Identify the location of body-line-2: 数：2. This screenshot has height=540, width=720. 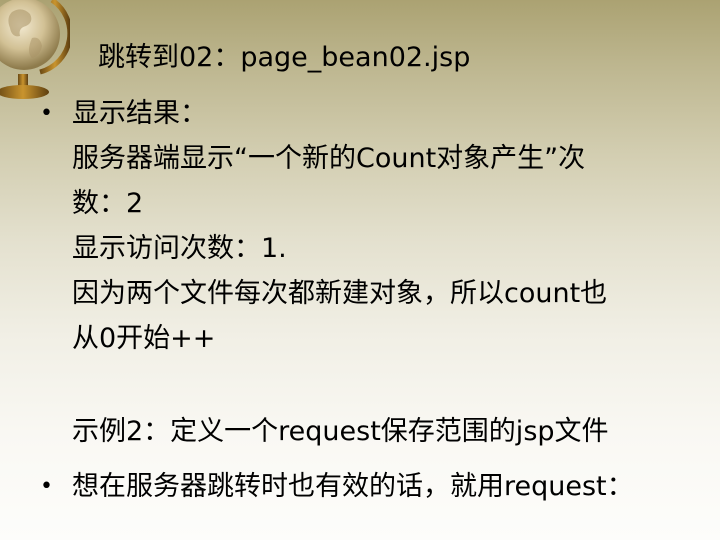
(108, 203).